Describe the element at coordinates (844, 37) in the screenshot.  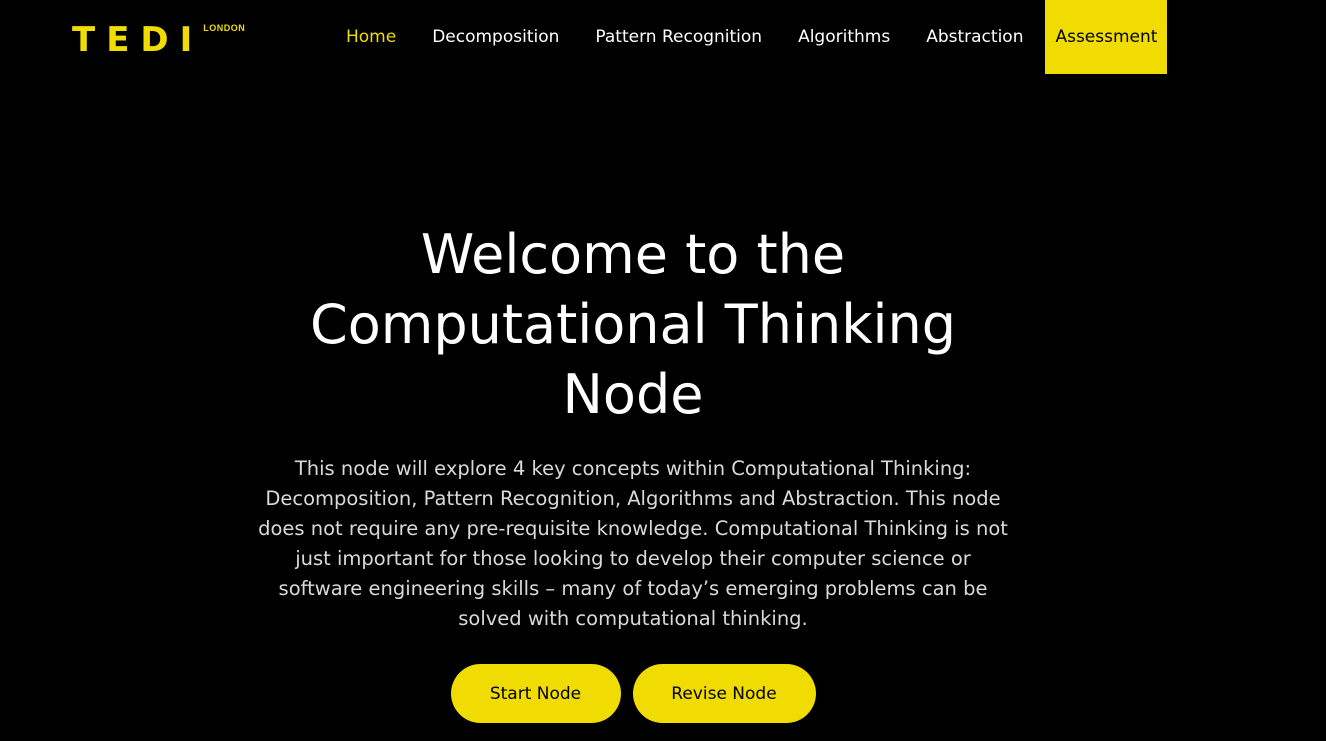
I see `nav-algorithms: Algorithms` at that location.